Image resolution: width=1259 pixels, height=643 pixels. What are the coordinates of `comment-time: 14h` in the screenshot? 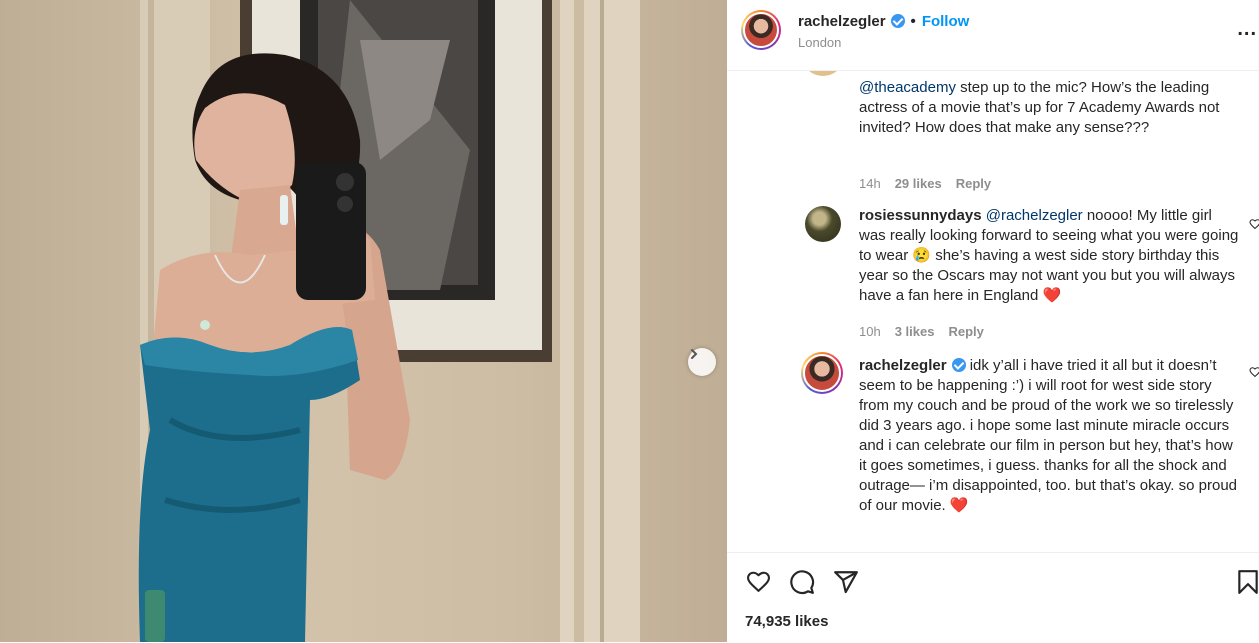 It's located at (870, 183).